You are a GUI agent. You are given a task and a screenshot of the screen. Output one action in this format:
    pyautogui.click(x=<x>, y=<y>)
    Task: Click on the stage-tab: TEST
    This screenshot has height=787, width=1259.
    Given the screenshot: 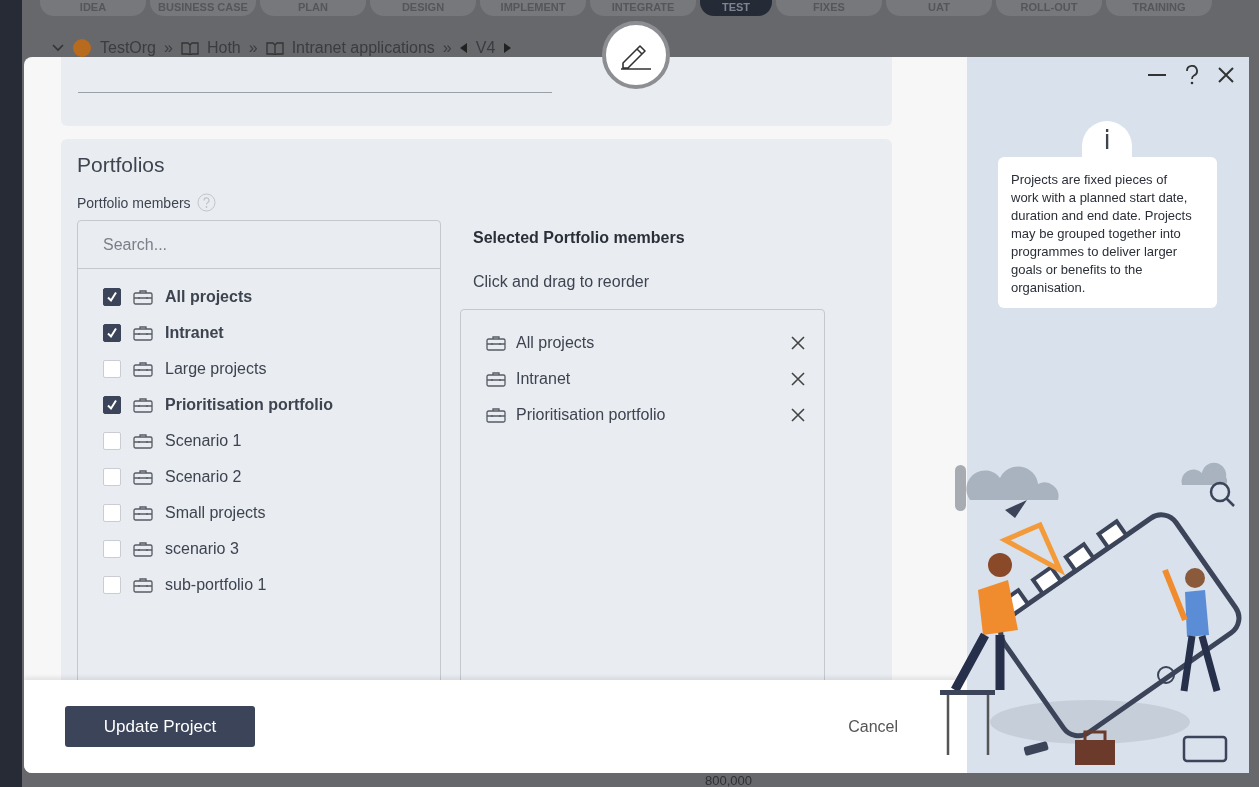 What is the action you would take?
    pyautogui.click(x=736, y=8)
    